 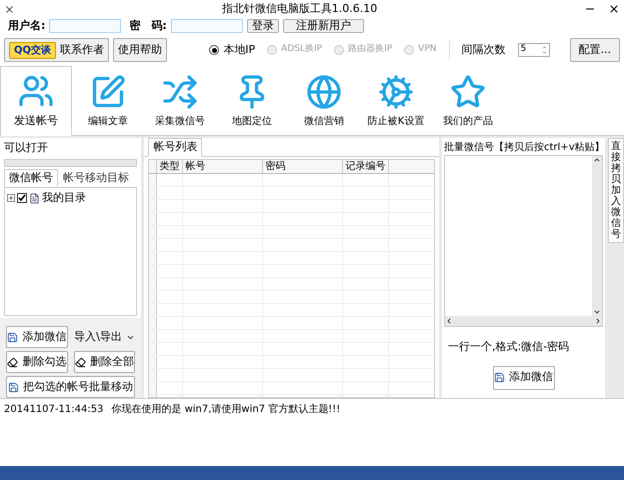 I want to click on qq-chat-badge: QQ交谈, so click(x=32, y=50).